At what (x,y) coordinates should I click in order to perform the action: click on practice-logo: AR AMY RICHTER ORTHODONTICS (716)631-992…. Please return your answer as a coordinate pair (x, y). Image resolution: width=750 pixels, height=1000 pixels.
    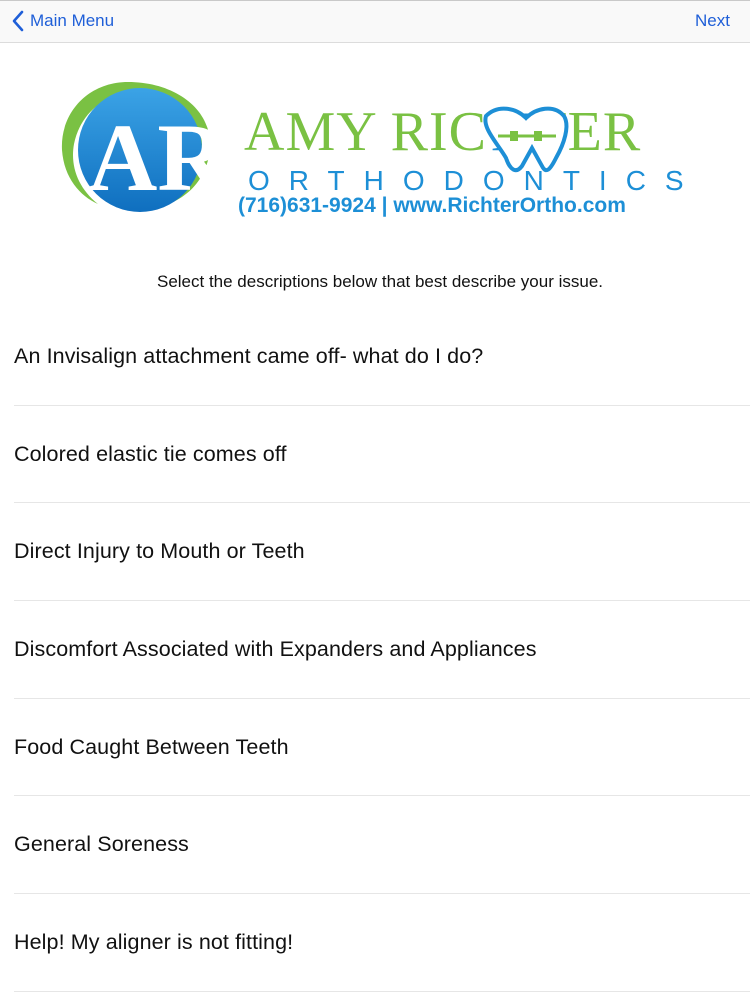
    Looking at the image, I should click on (378, 148).